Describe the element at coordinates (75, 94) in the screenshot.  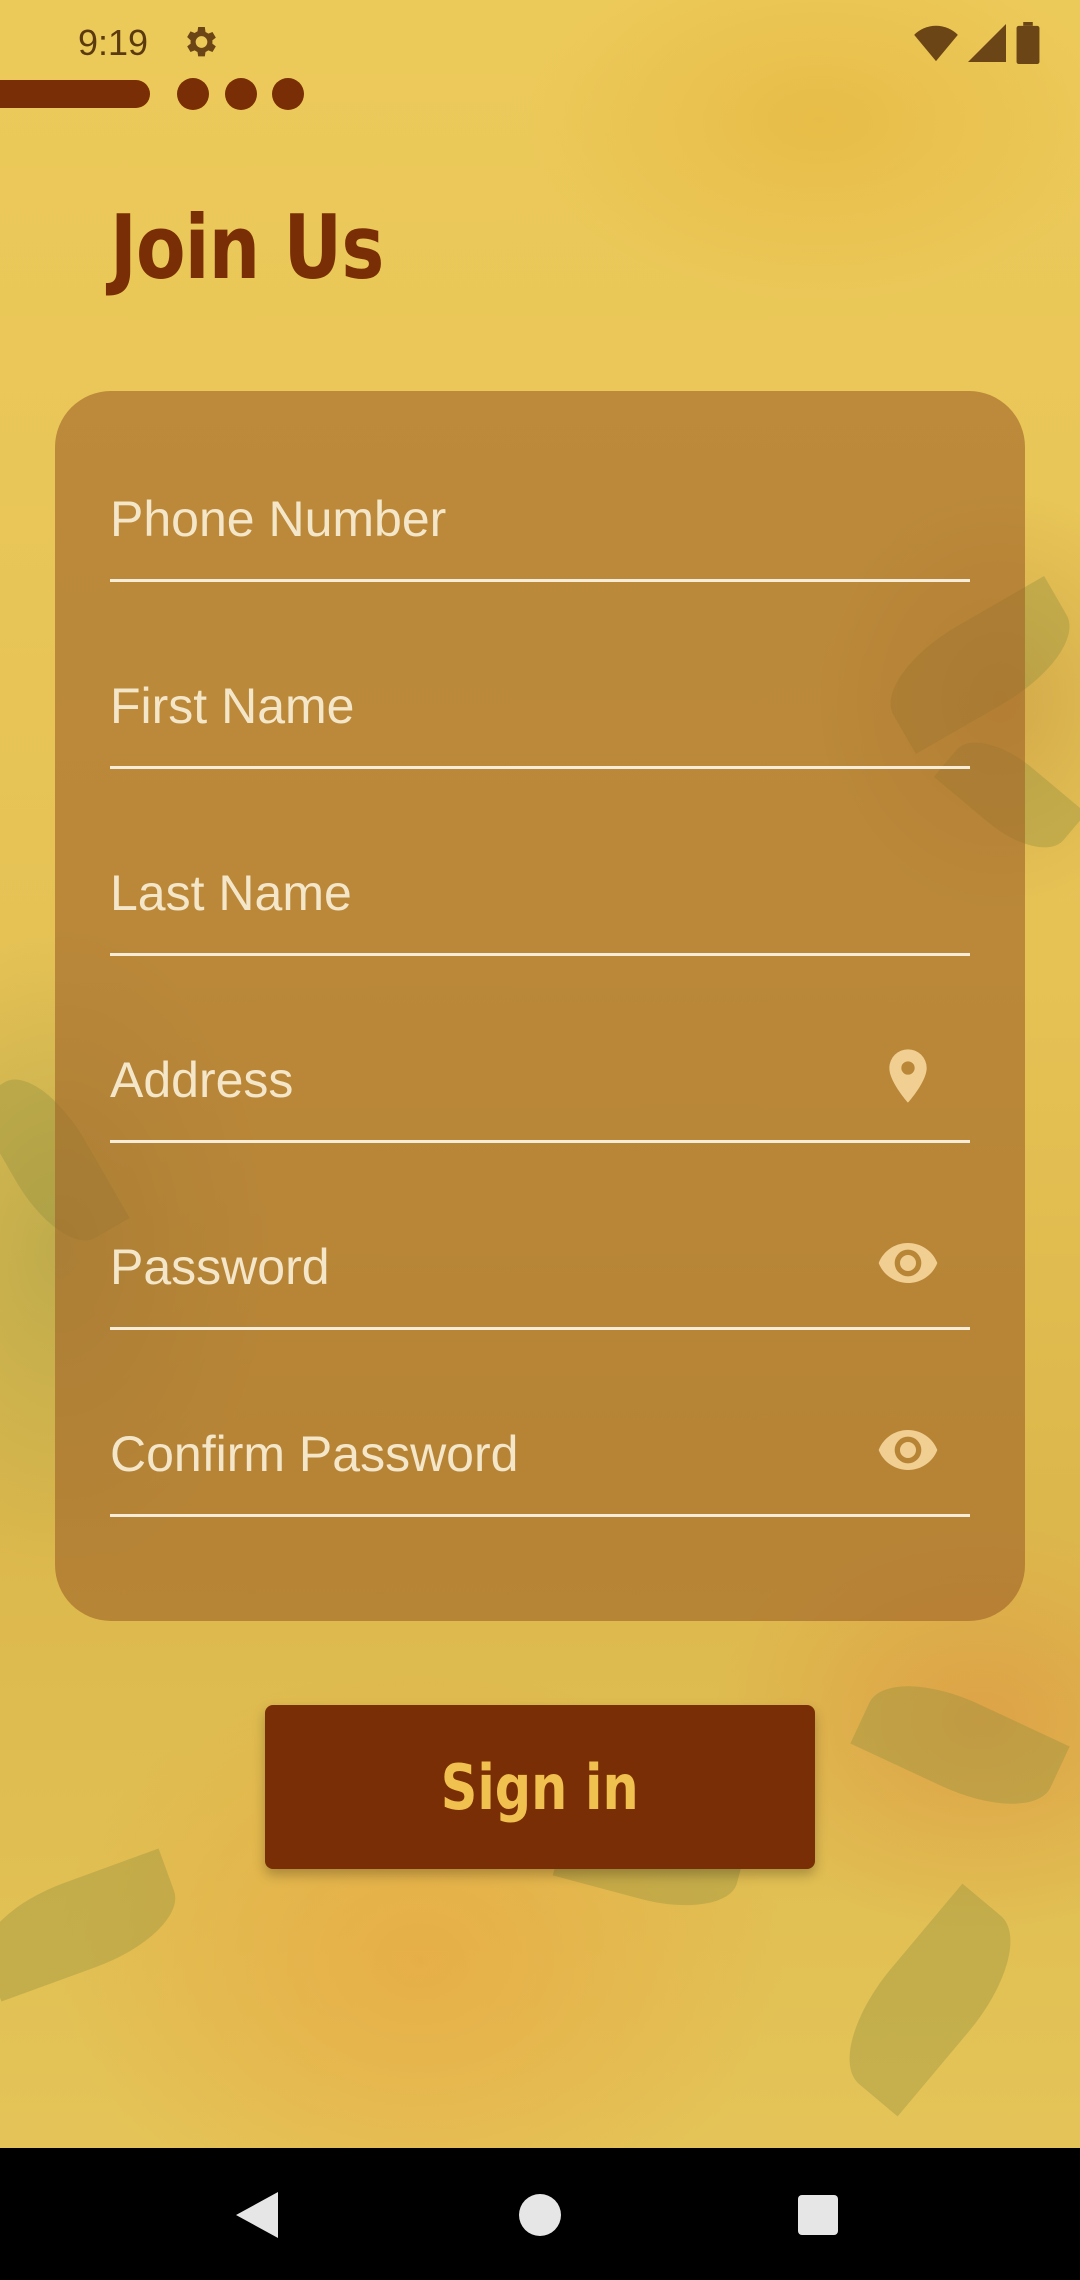
I see `progress-bar` at that location.